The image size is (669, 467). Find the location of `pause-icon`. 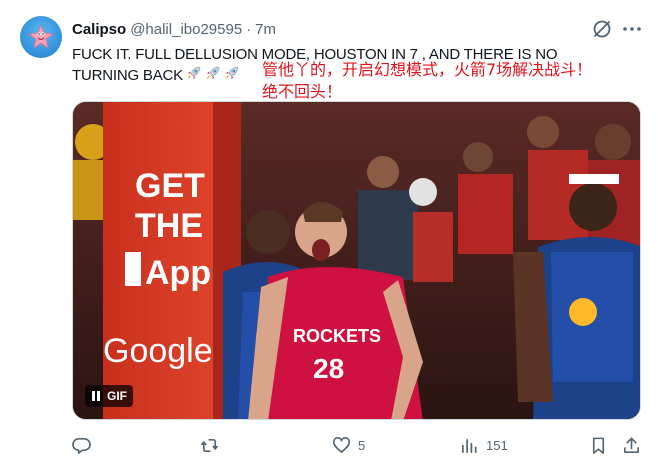

pause-icon is located at coordinates (96, 396).